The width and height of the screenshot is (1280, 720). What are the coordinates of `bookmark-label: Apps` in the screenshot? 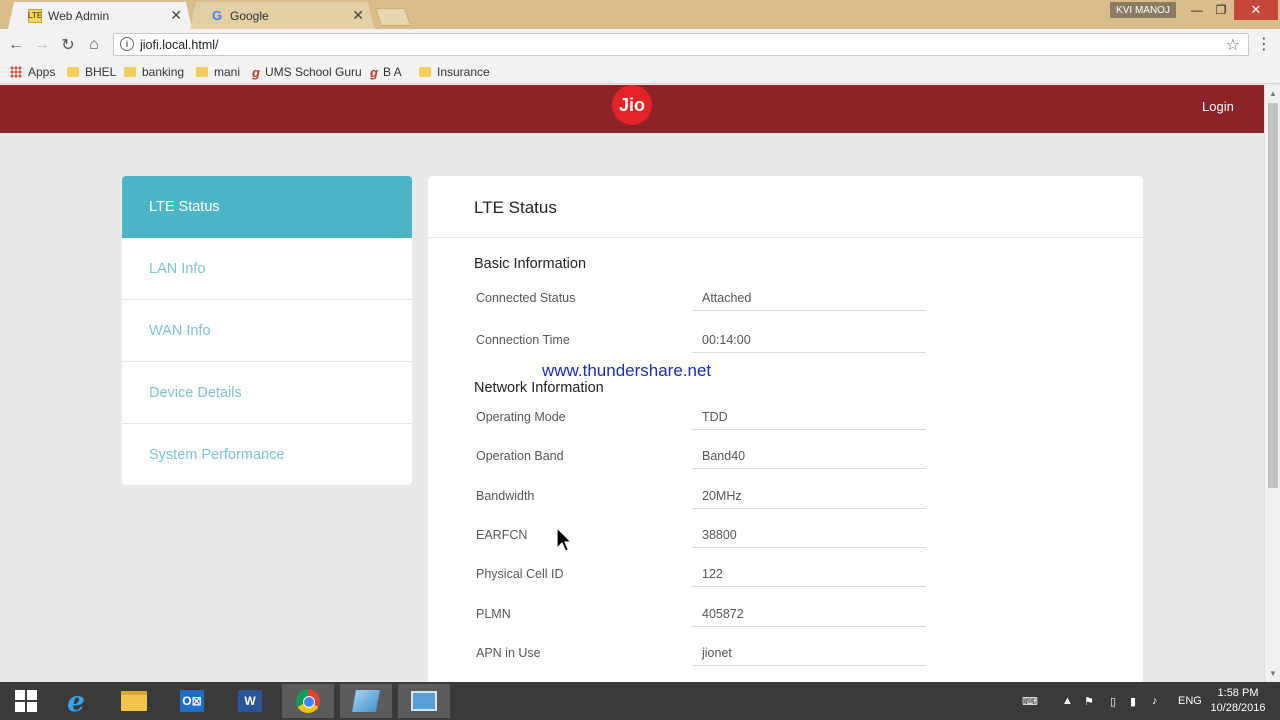 It's located at (42, 72).